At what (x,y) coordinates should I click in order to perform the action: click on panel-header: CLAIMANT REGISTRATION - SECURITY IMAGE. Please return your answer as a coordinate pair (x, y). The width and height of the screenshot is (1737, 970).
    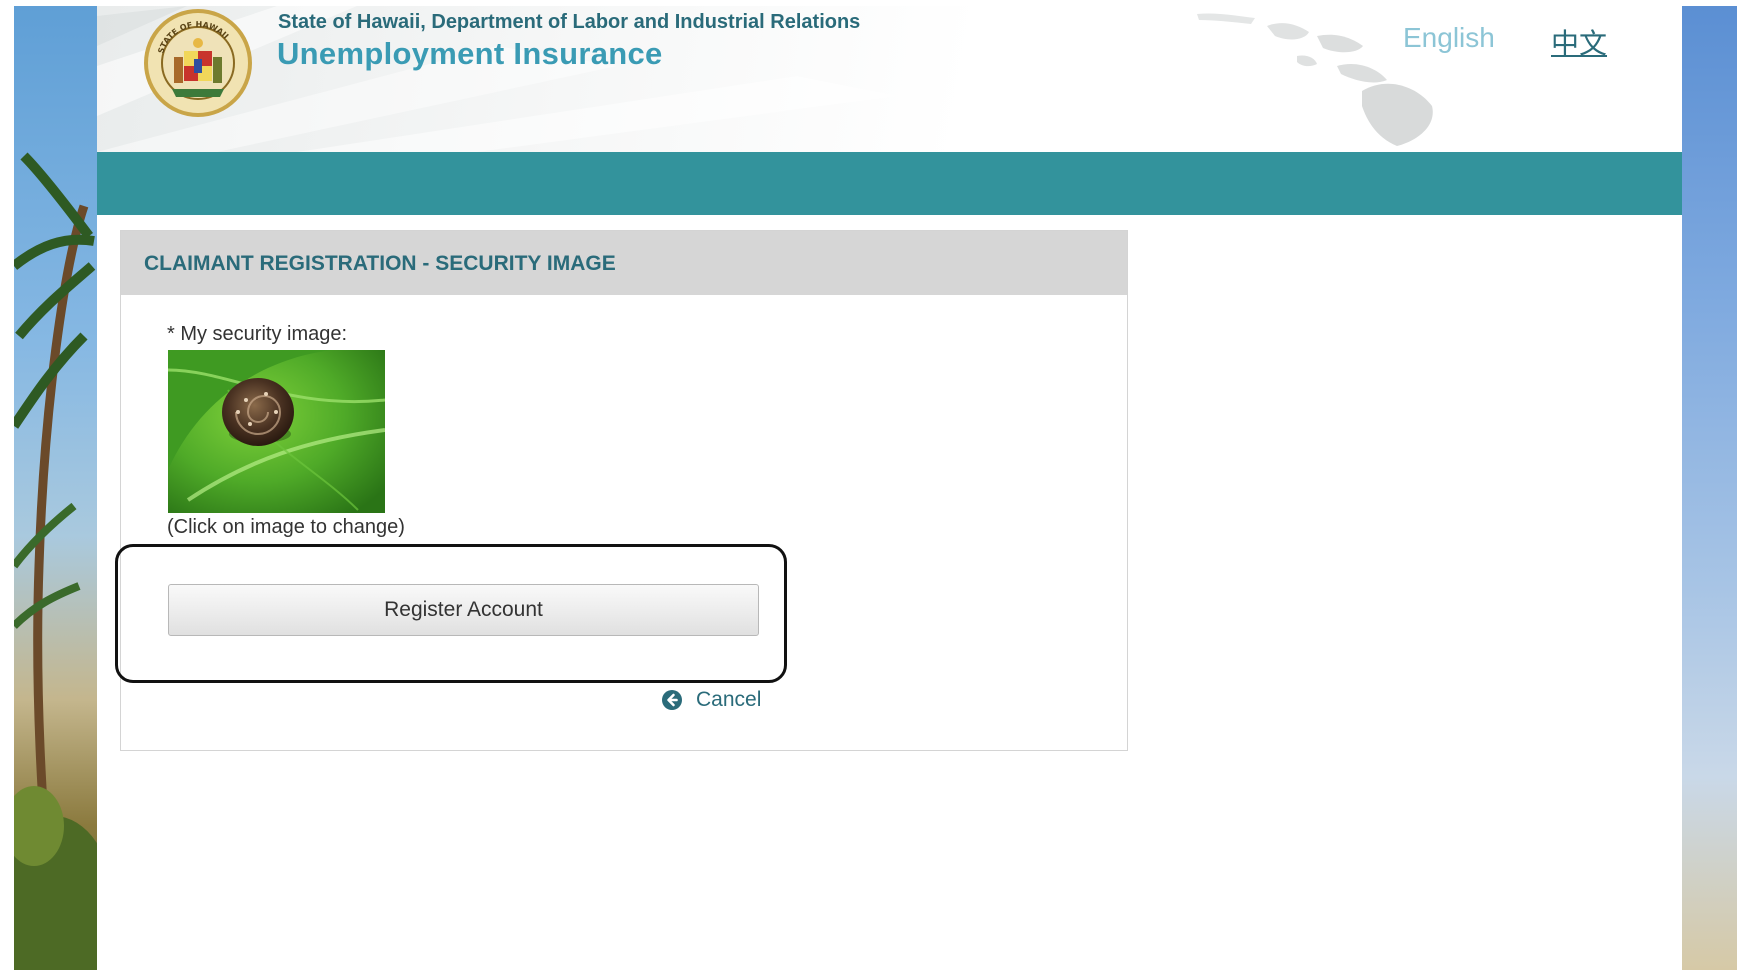
    Looking at the image, I should click on (624, 263).